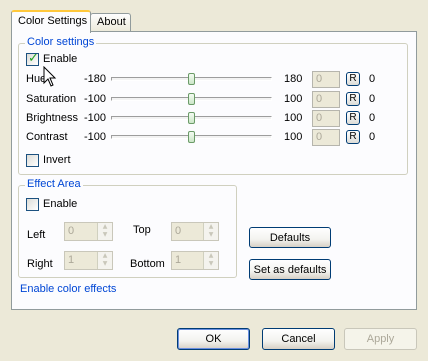 Image resolution: width=428 pixels, height=361 pixels. Describe the element at coordinates (290, 237) in the screenshot. I see `defaults-button: Defaults` at that location.